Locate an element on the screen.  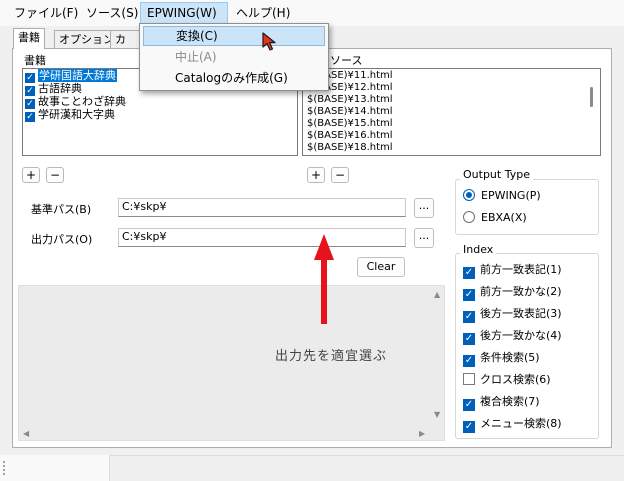
output-type-group is located at coordinates (527, 207).